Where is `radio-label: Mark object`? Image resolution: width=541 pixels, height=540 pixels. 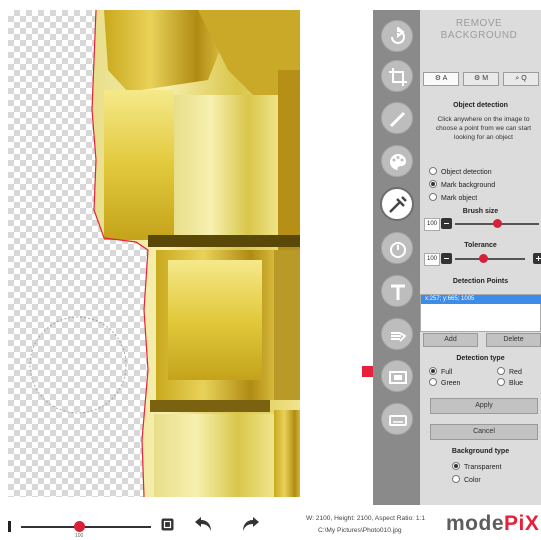
radio-label: Mark object is located at coordinates (459, 198).